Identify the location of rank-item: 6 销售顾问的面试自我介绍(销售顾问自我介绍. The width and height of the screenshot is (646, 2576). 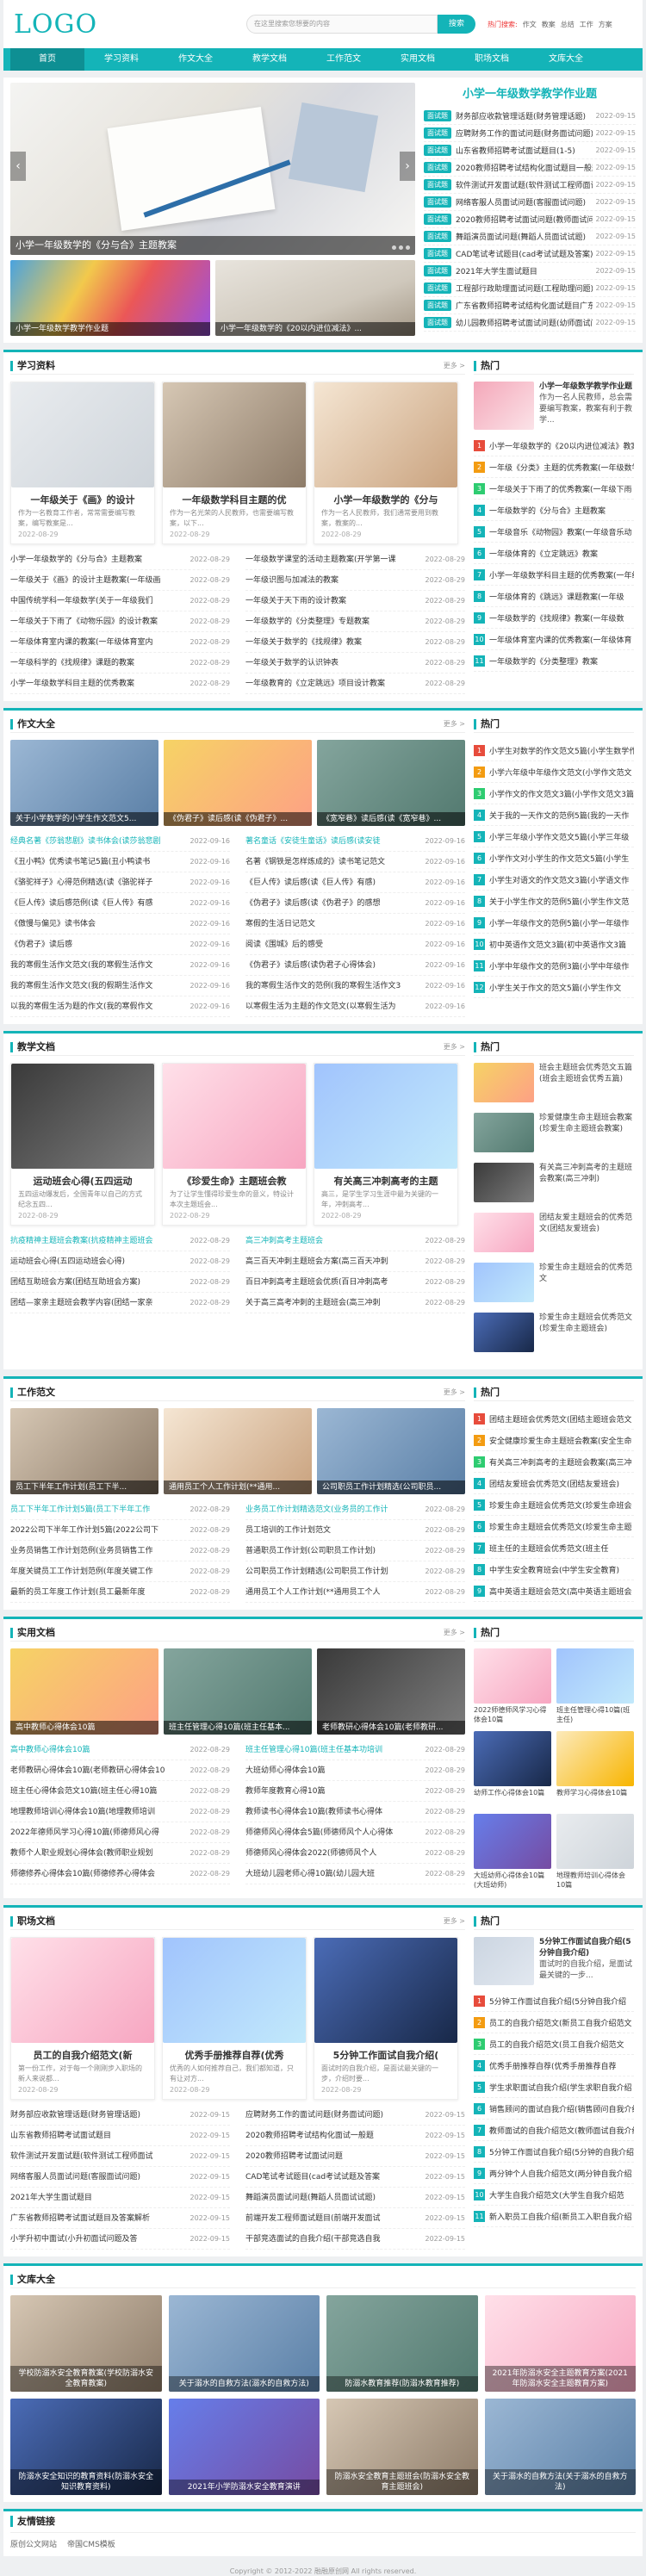
(554, 2109).